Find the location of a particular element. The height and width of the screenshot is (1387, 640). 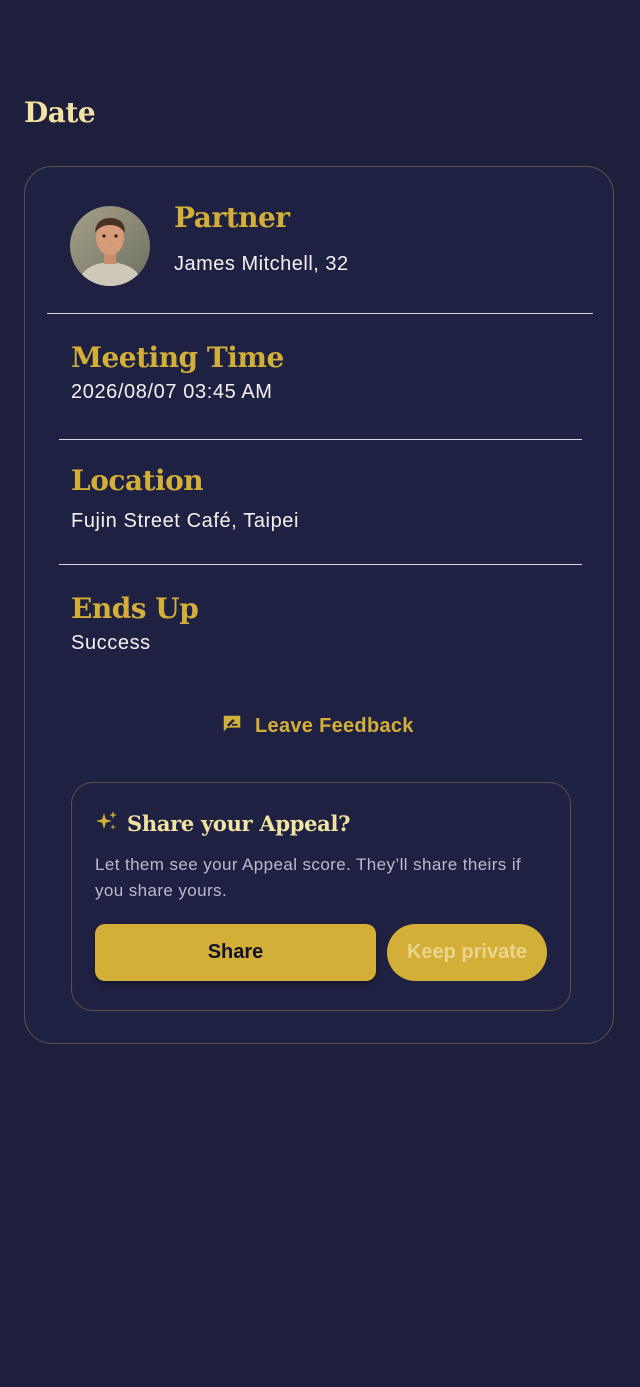

sparkles-icon is located at coordinates (107, 823).